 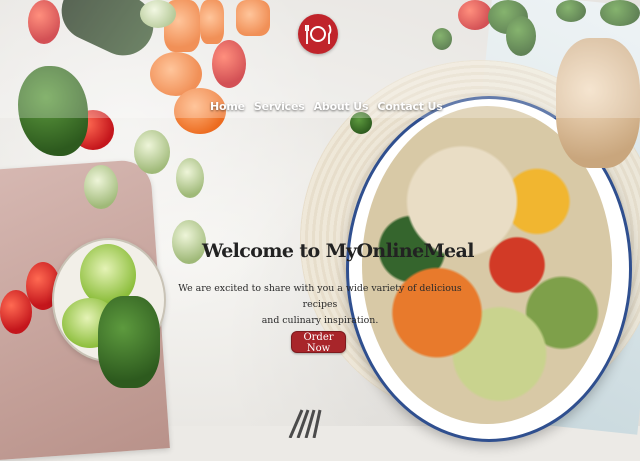 What do you see at coordinates (305, 423) in the screenshot?
I see `fork-image` at bounding box center [305, 423].